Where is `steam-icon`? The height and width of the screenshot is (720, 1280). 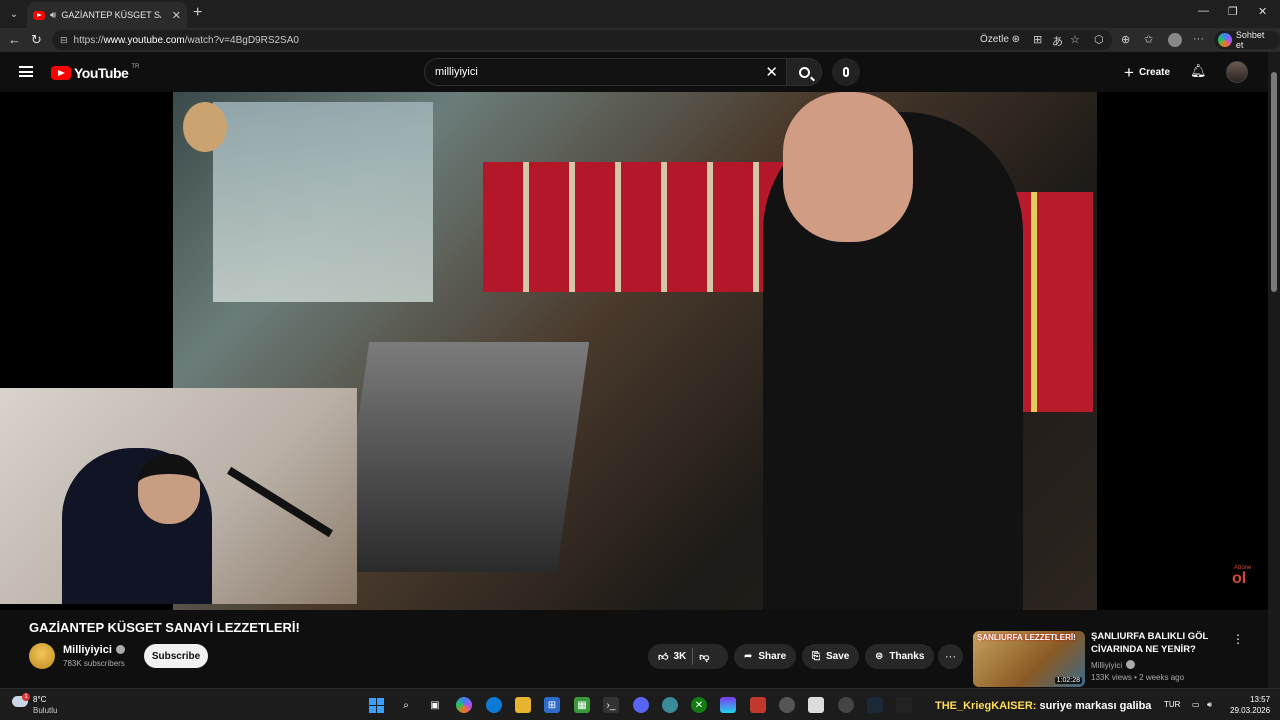 steam-icon is located at coordinates (875, 705).